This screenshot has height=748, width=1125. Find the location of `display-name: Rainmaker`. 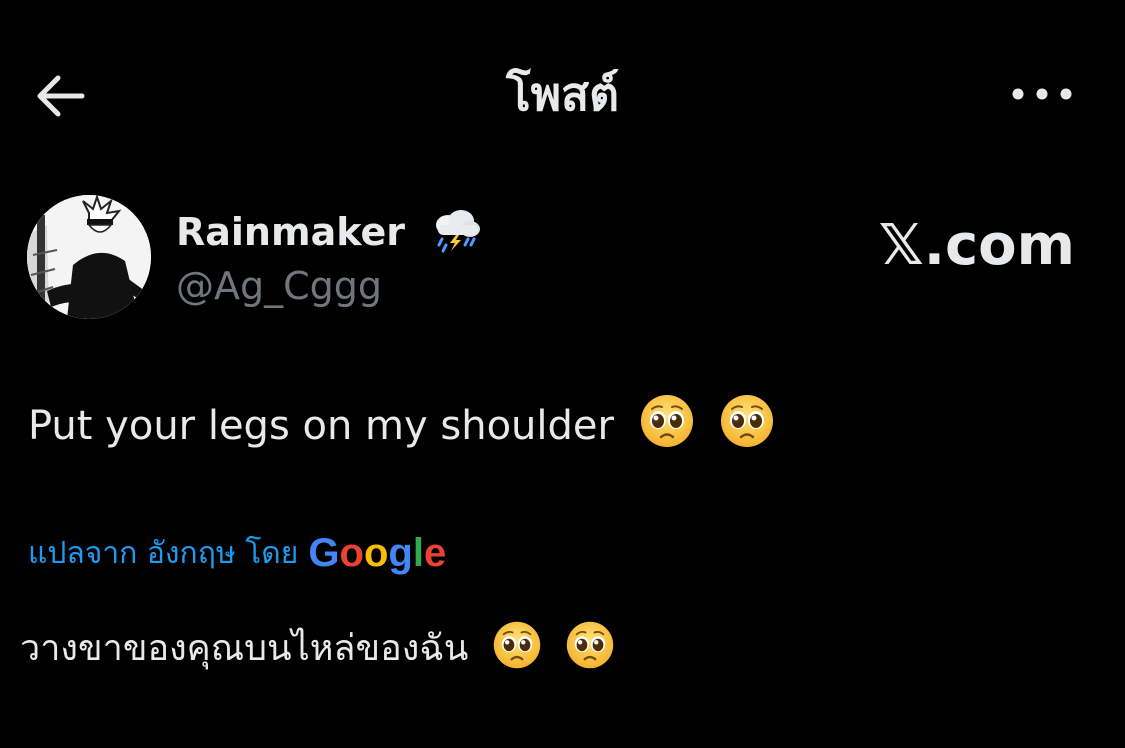

display-name: Rainmaker is located at coordinates (290, 232).